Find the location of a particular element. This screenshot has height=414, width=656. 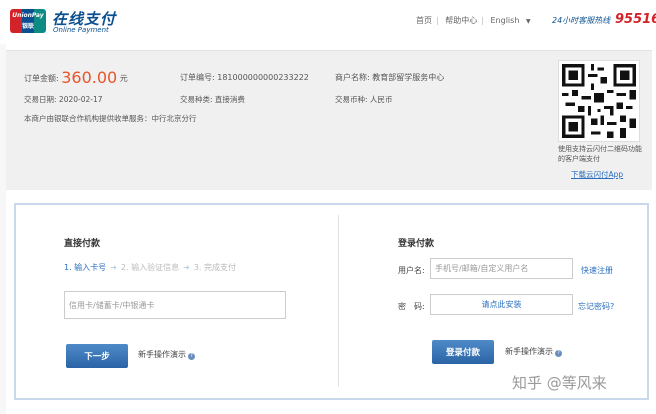

nav-home: 首页 is located at coordinates (424, 20).